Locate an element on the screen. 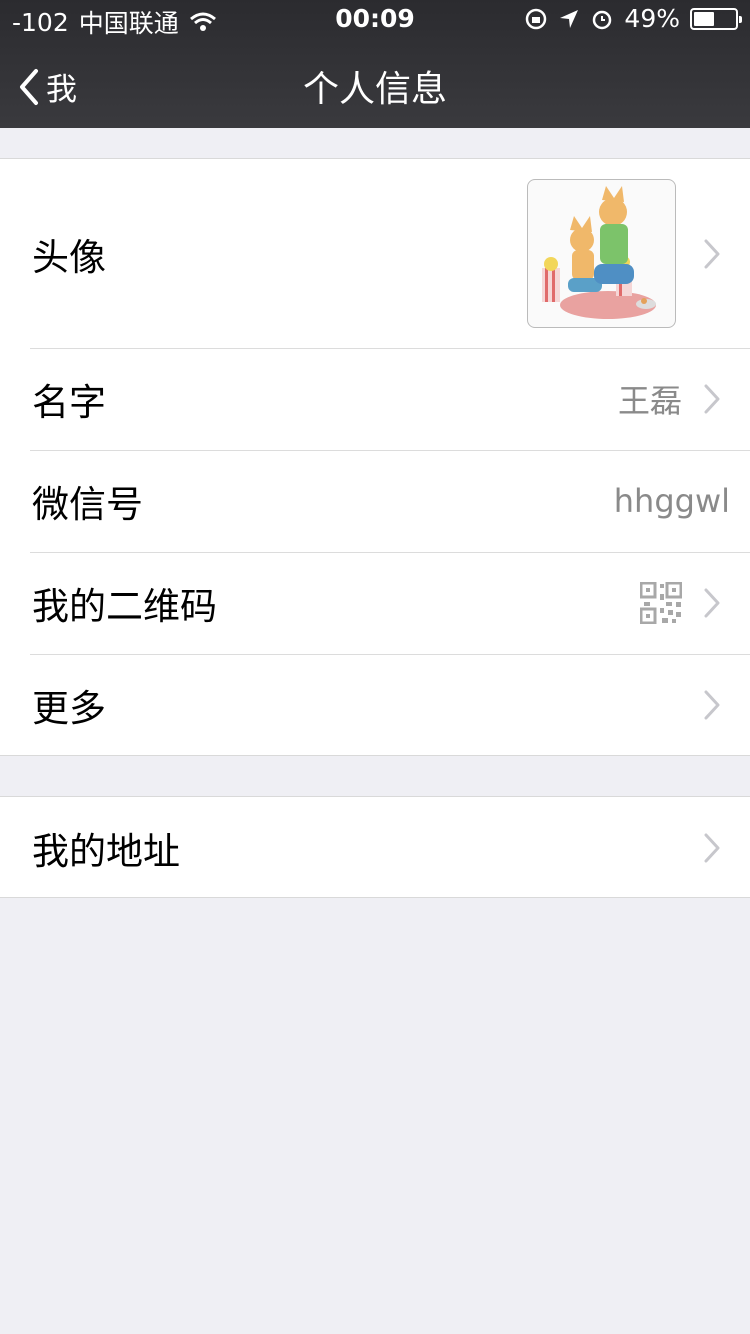 The width and height of the screenshot is (750, 1334). rotation-lock-icon is located at coordinates (536, 18).